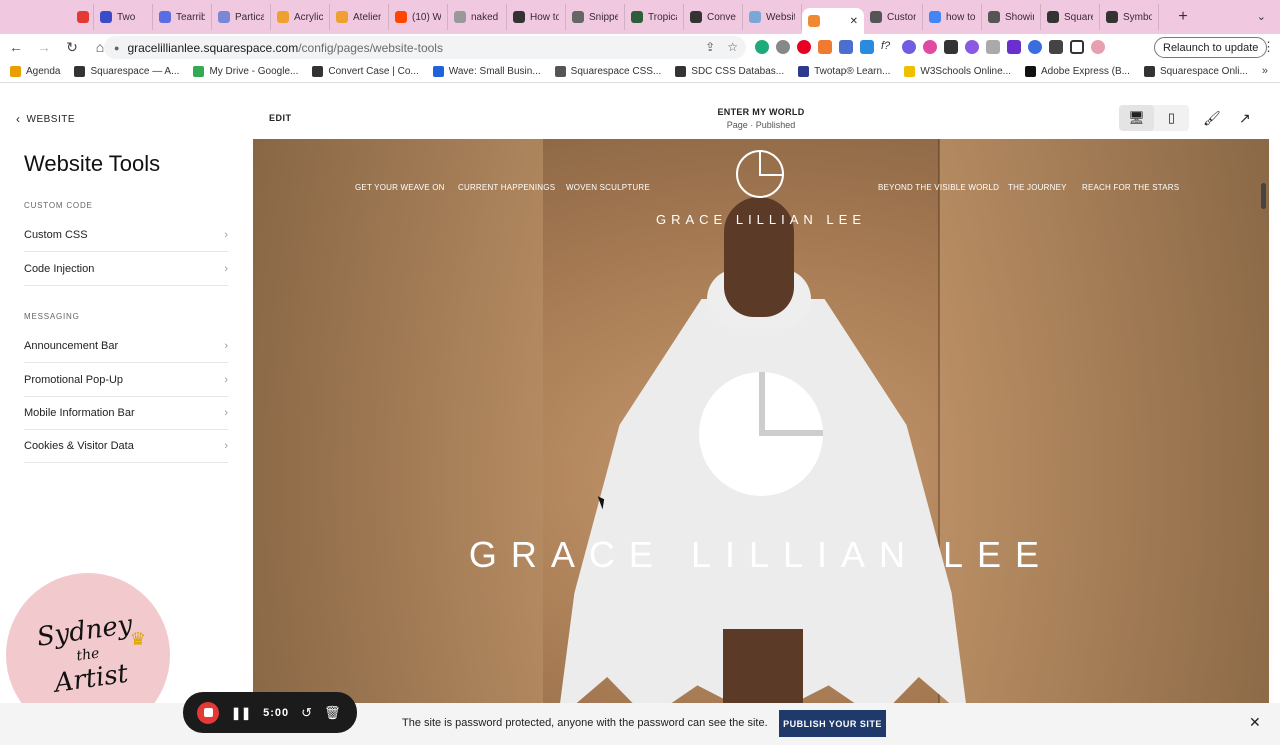  What do you see at coordinates (732, 47) in the screenshot?
I see `bookmark-star-icon: ☆` at bounding box center [732, 47].